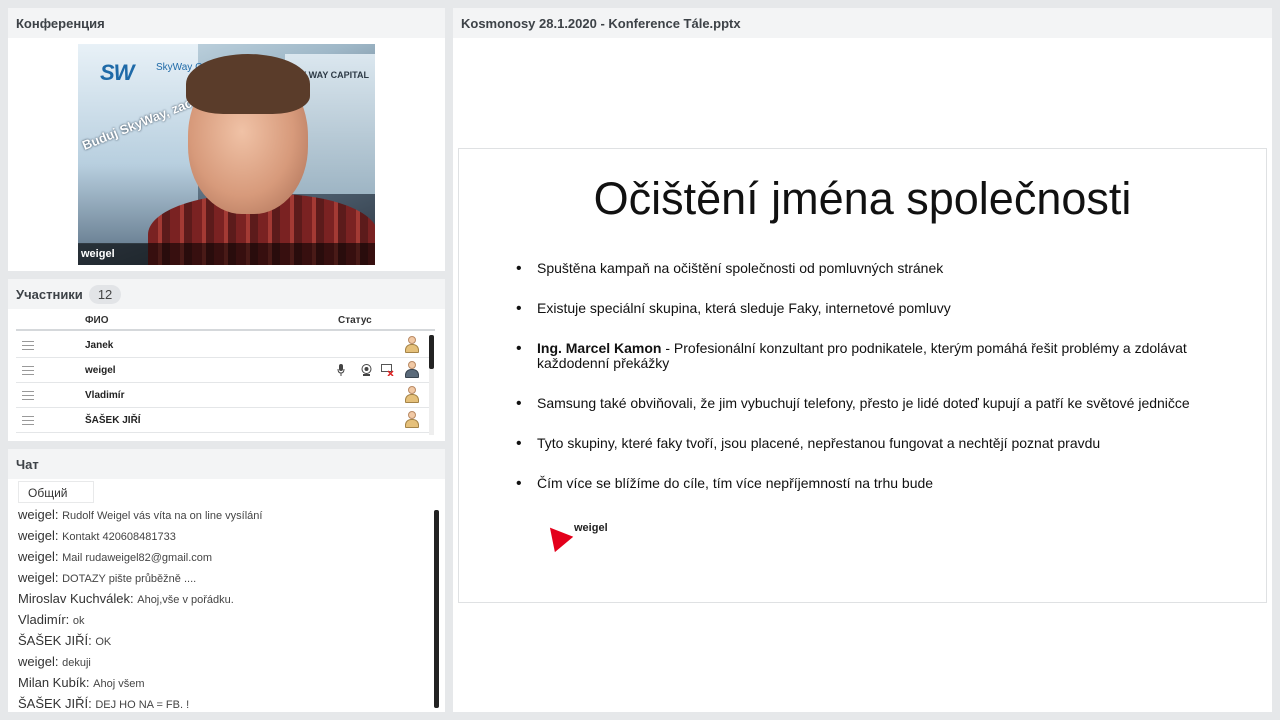 The width and height of the screenshot is (1280, 720). I want to click on participants-header: Участники 12, so click(226, 294).